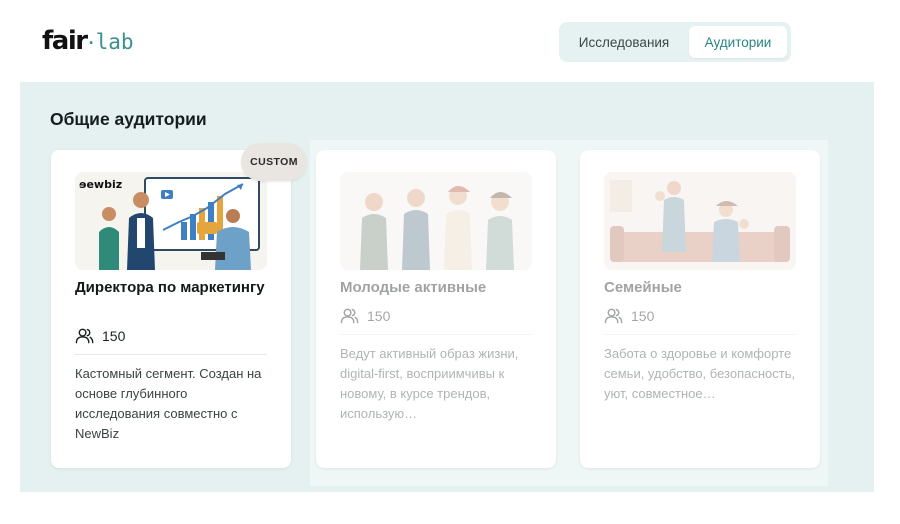 The width and height of the screenshot is (900, 524). I want to click on logo-wordmark: fair, so click(65, 41).